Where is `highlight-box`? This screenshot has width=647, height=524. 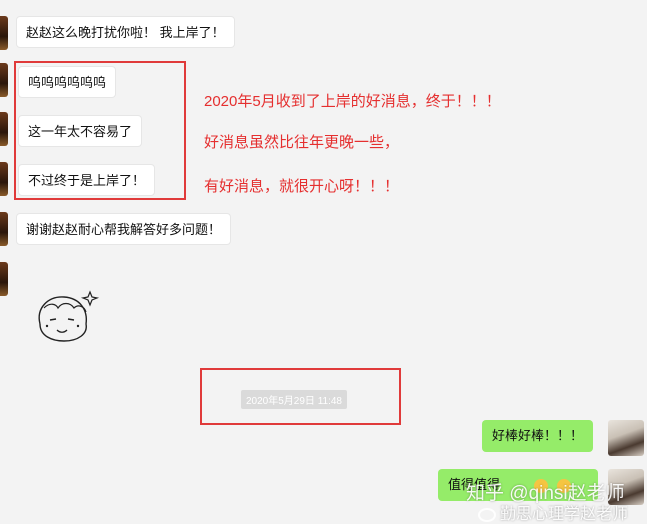 highlight-box is located at coordinates (100, 130).